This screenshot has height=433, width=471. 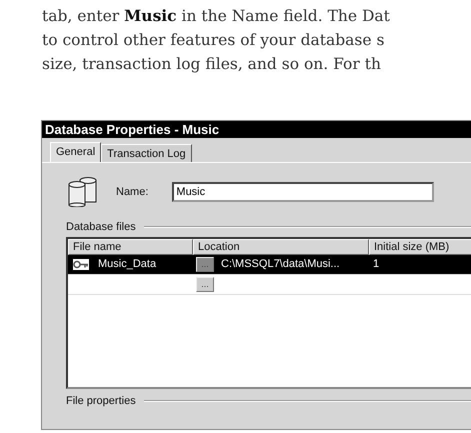 What do you see at coordinates (212, 64) in the screenshot?
I see `body-text: size, transaction log files, and so on. For th` at bounding box center [212, 64].